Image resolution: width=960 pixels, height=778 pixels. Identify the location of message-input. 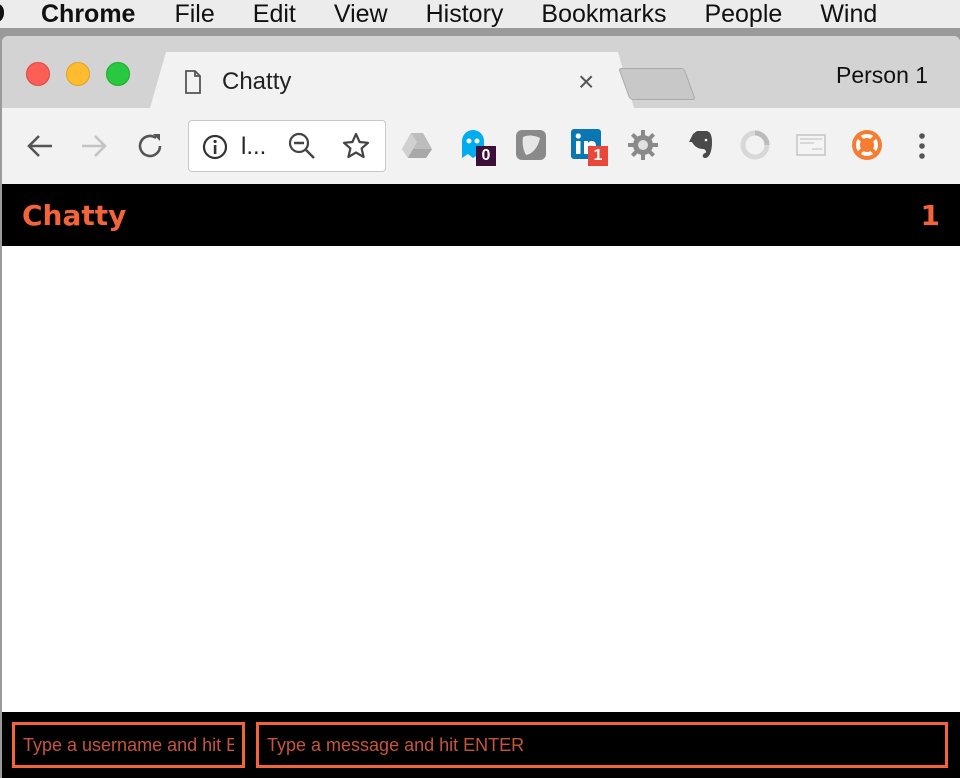
(602, 745).